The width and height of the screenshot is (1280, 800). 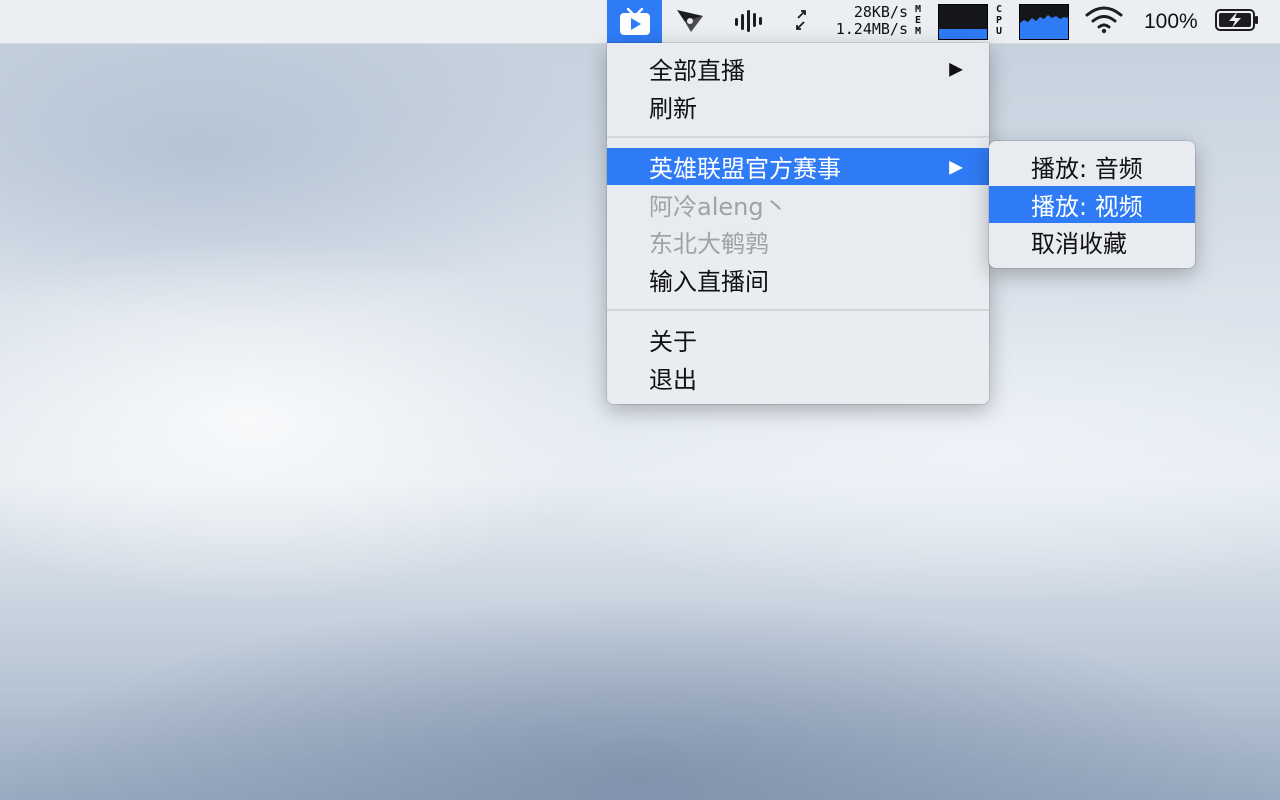 I want to click on menu-item-label: 刷新, so click(x=673, y=109).